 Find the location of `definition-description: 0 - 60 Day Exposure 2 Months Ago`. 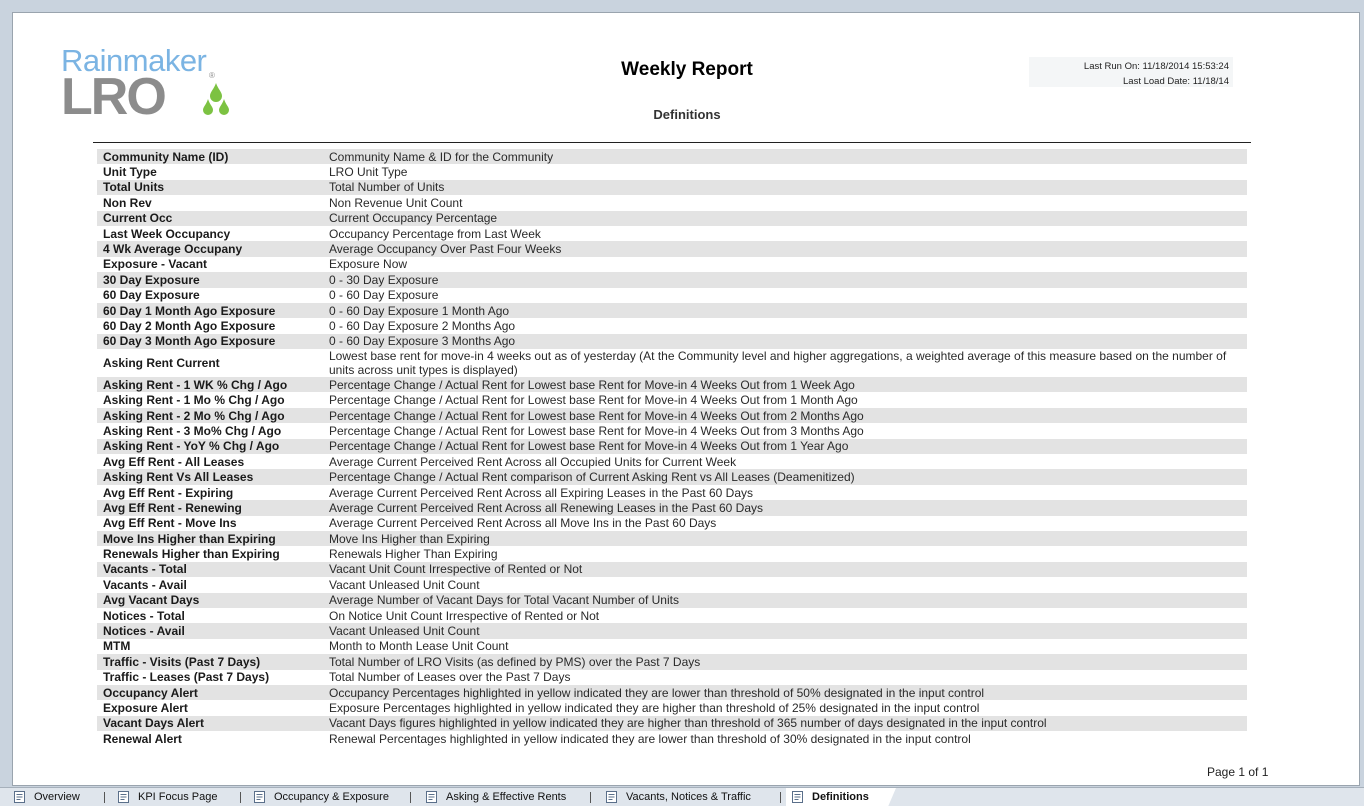

definition-description: 0 - 60 Day Exposure 2 Months Ago is located at coordinates (422, 325).